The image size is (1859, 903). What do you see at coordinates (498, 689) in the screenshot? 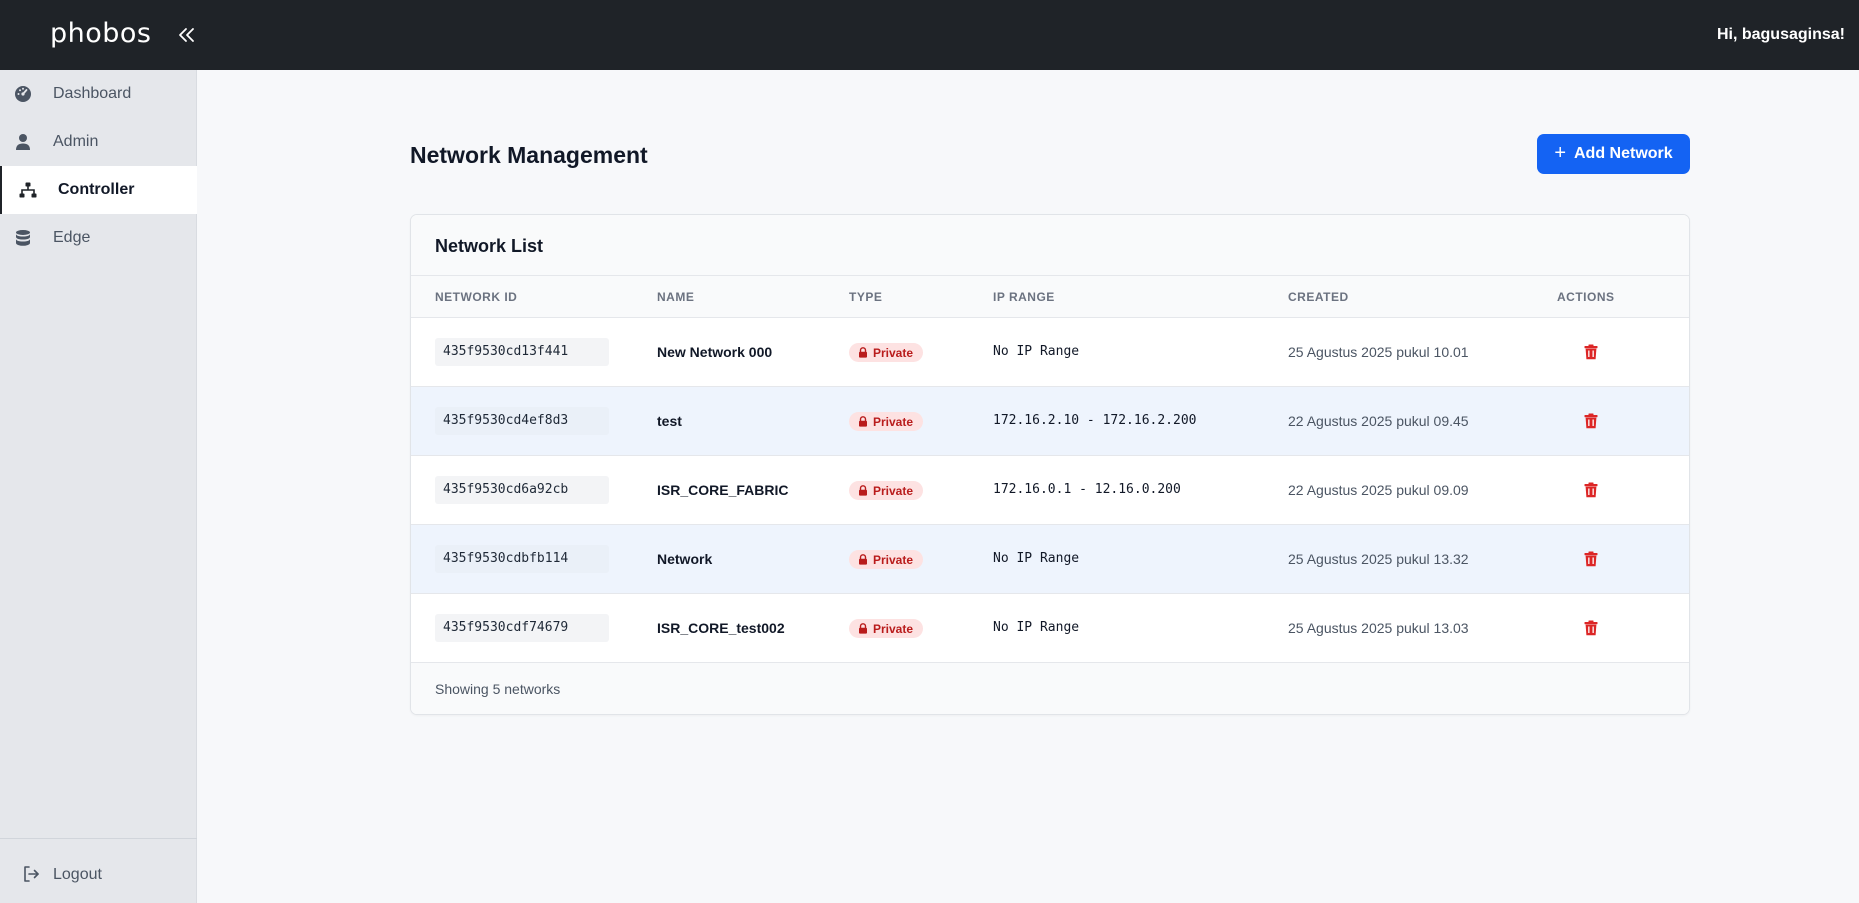
I see `network-count: Showing 5 networks` at bounding box center [498, 689].